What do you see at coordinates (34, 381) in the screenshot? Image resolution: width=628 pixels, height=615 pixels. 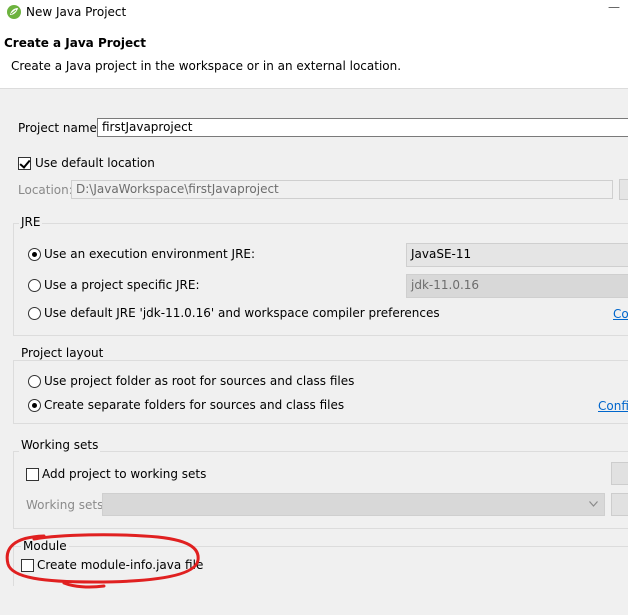 I see `layout-root-radio` at bounding box center [34, 381].